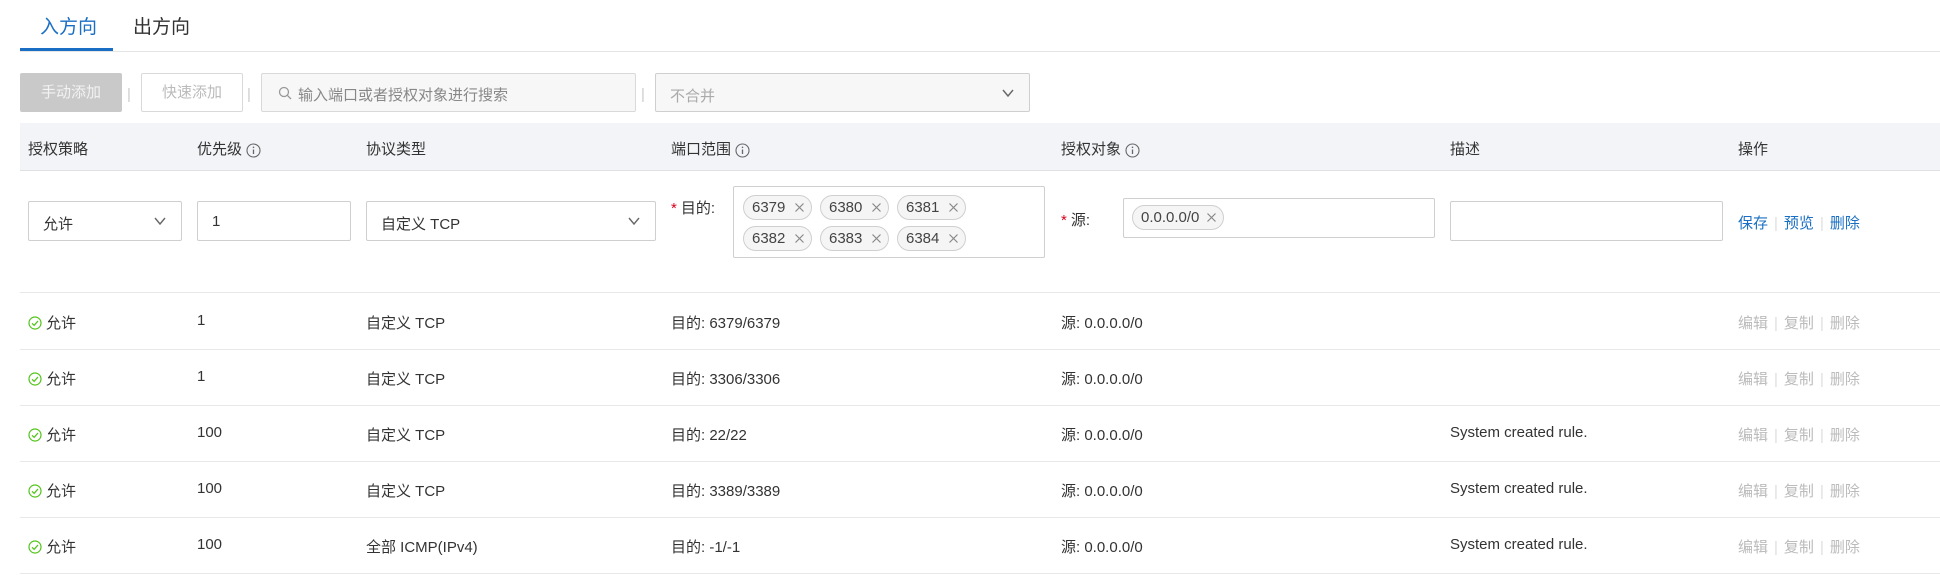 This screenshot has height=575, width=1940. I want to click on protocol-cell: 全部 ICMP(IPv4), so click(422, 547).